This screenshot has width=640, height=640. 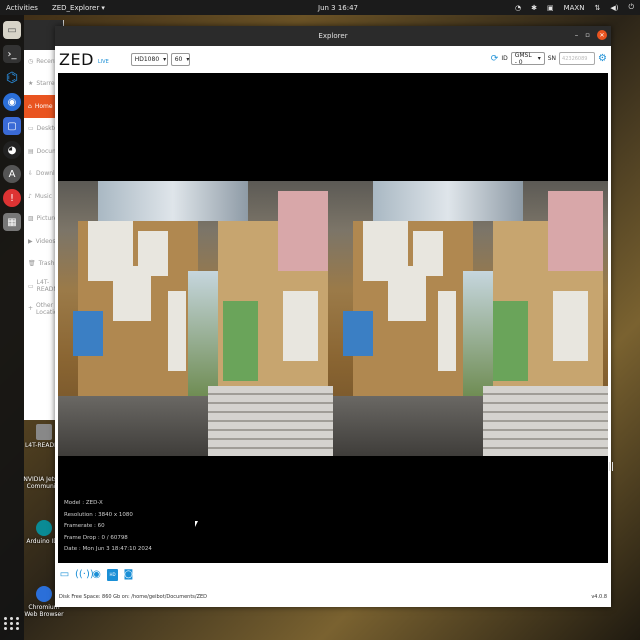 What do you see at coordinates (30, 196) in the screenshot?
I see `music-icon: ♪` at bounding box center [30, 196].